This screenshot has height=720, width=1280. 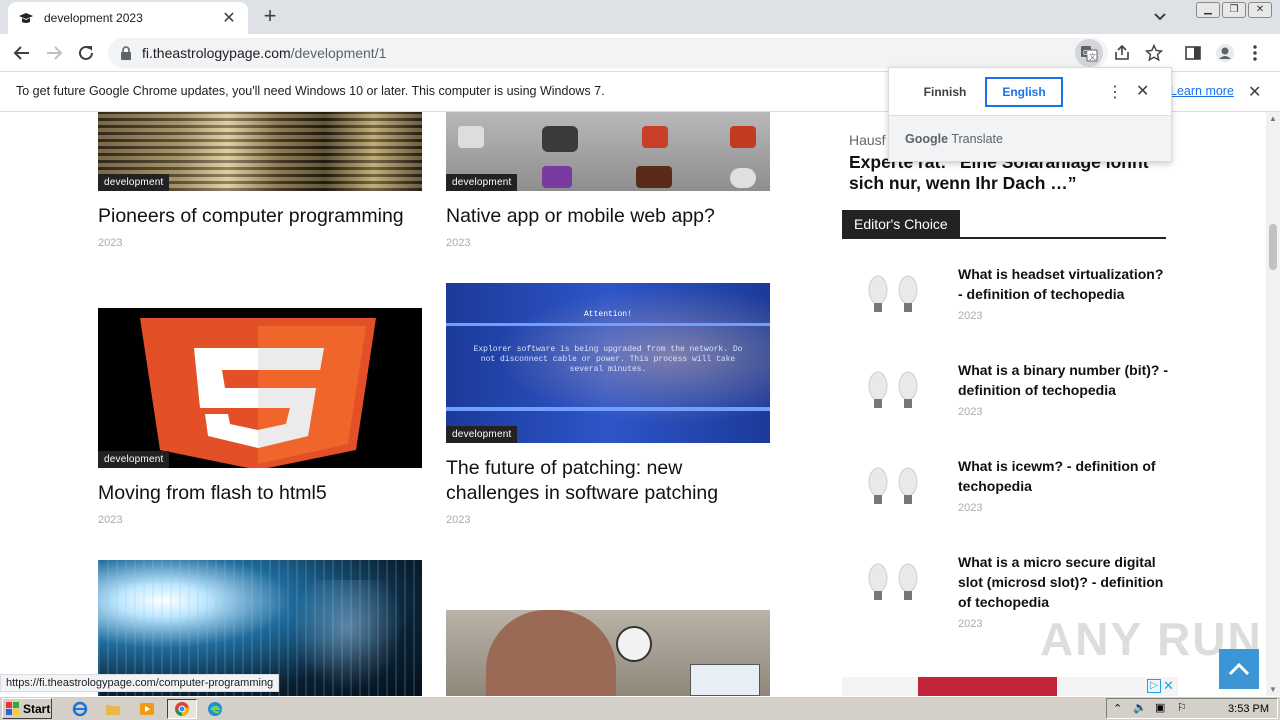 I want to click on forward-button, so click(x=54, y=53).